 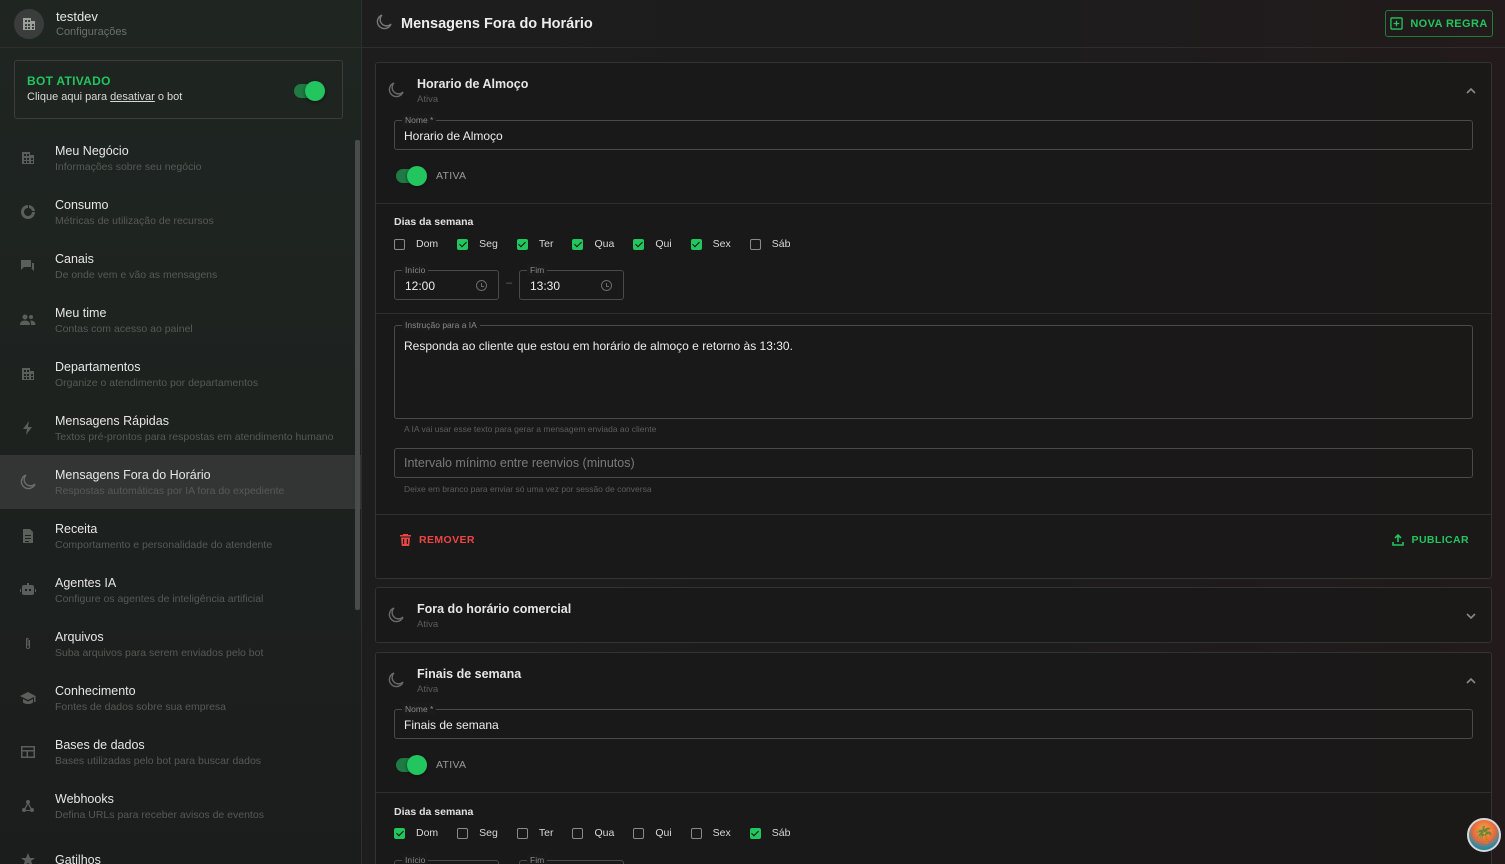 What do you see at coordinates (1439, 23) in the screenshot?
I see `new-rule-button: NOVA REGRA` at bounding box center [1439, 23].